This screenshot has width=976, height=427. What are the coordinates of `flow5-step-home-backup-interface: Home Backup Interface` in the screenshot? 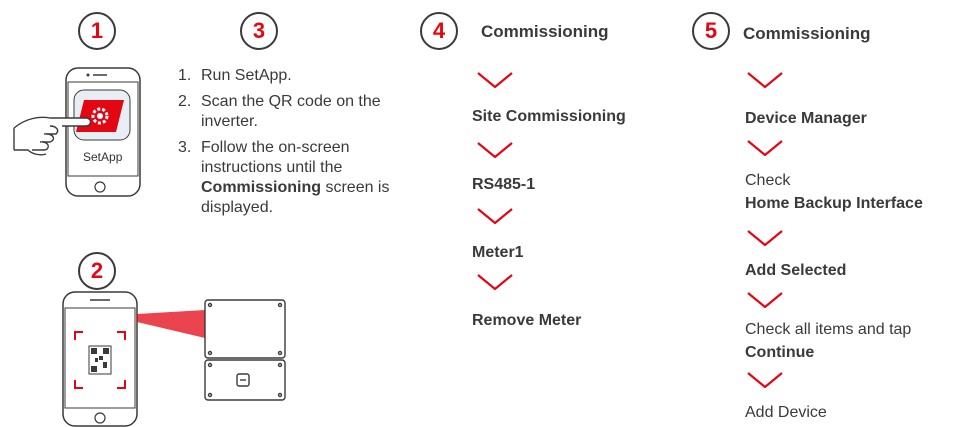 It's located at (834, 203).